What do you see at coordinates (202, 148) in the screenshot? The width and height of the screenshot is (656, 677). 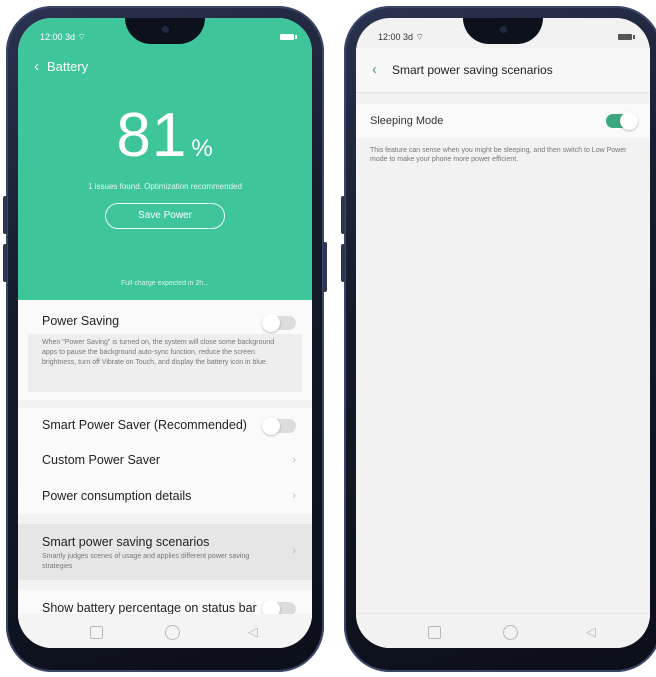 I see `battery-percent-unit: %` at bounding box center [202, 148].